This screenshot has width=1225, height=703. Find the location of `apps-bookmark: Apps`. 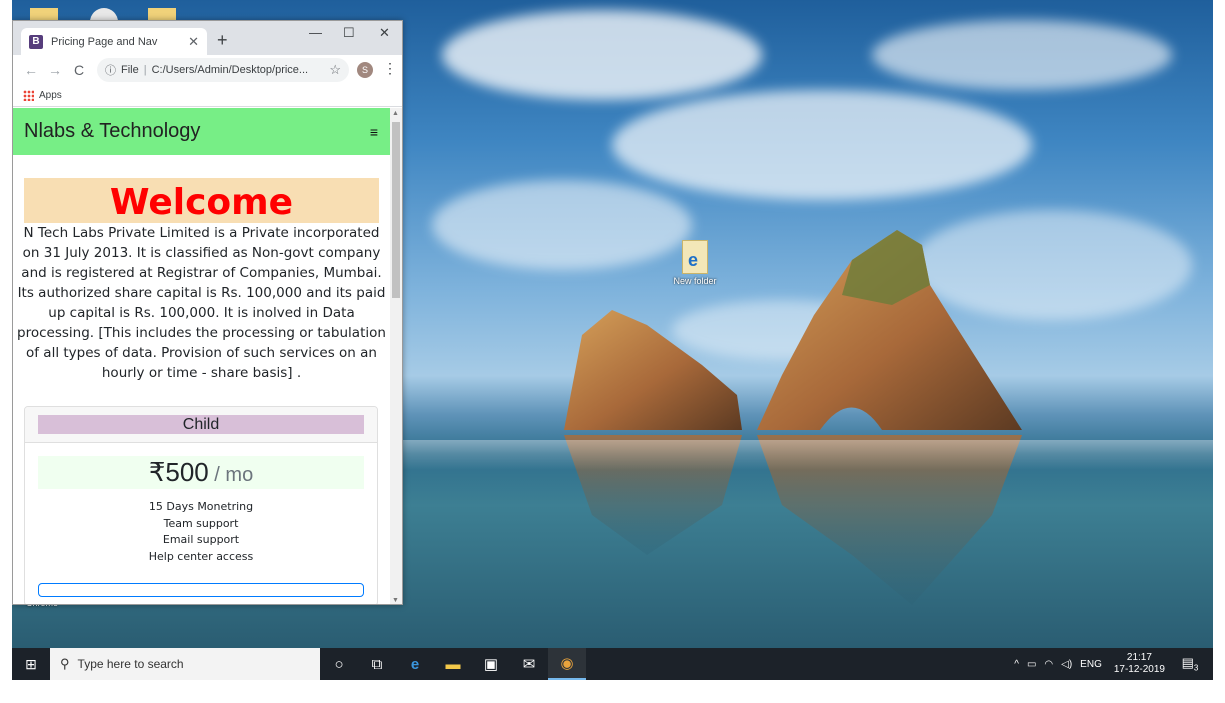

apps-bookmark: Apps is located at coordinates (50, 95).